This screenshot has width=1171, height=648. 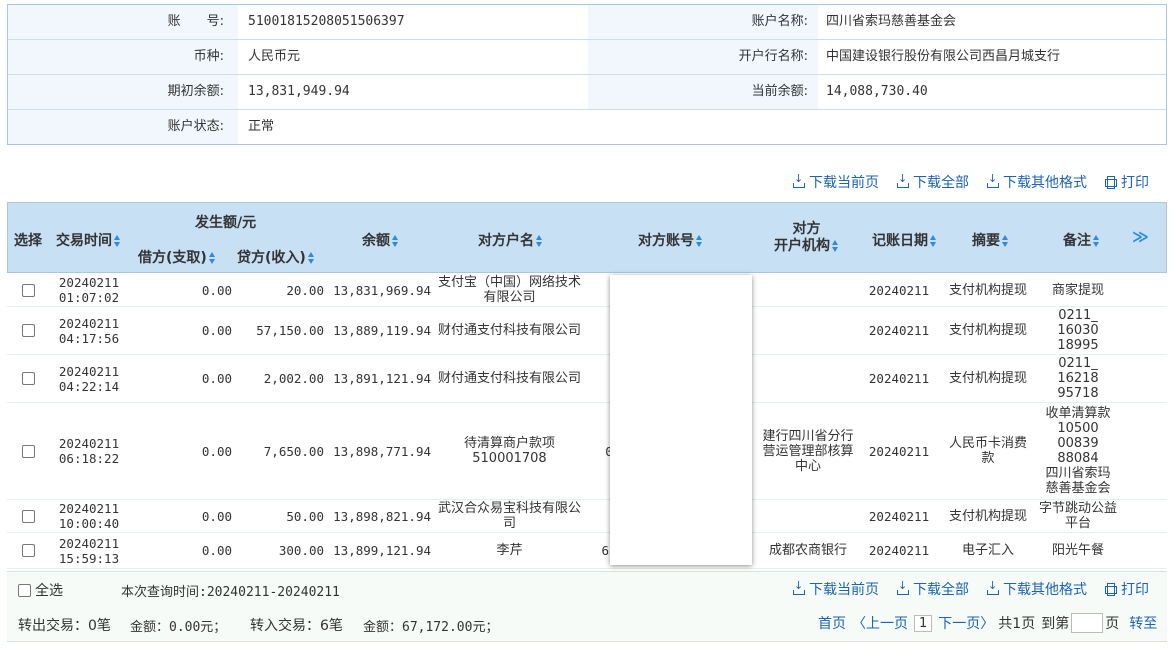 I want to click on cell-cp-name-wrap: 支付宝（中国）网络技术有限公司, so click(x=509, y=290).